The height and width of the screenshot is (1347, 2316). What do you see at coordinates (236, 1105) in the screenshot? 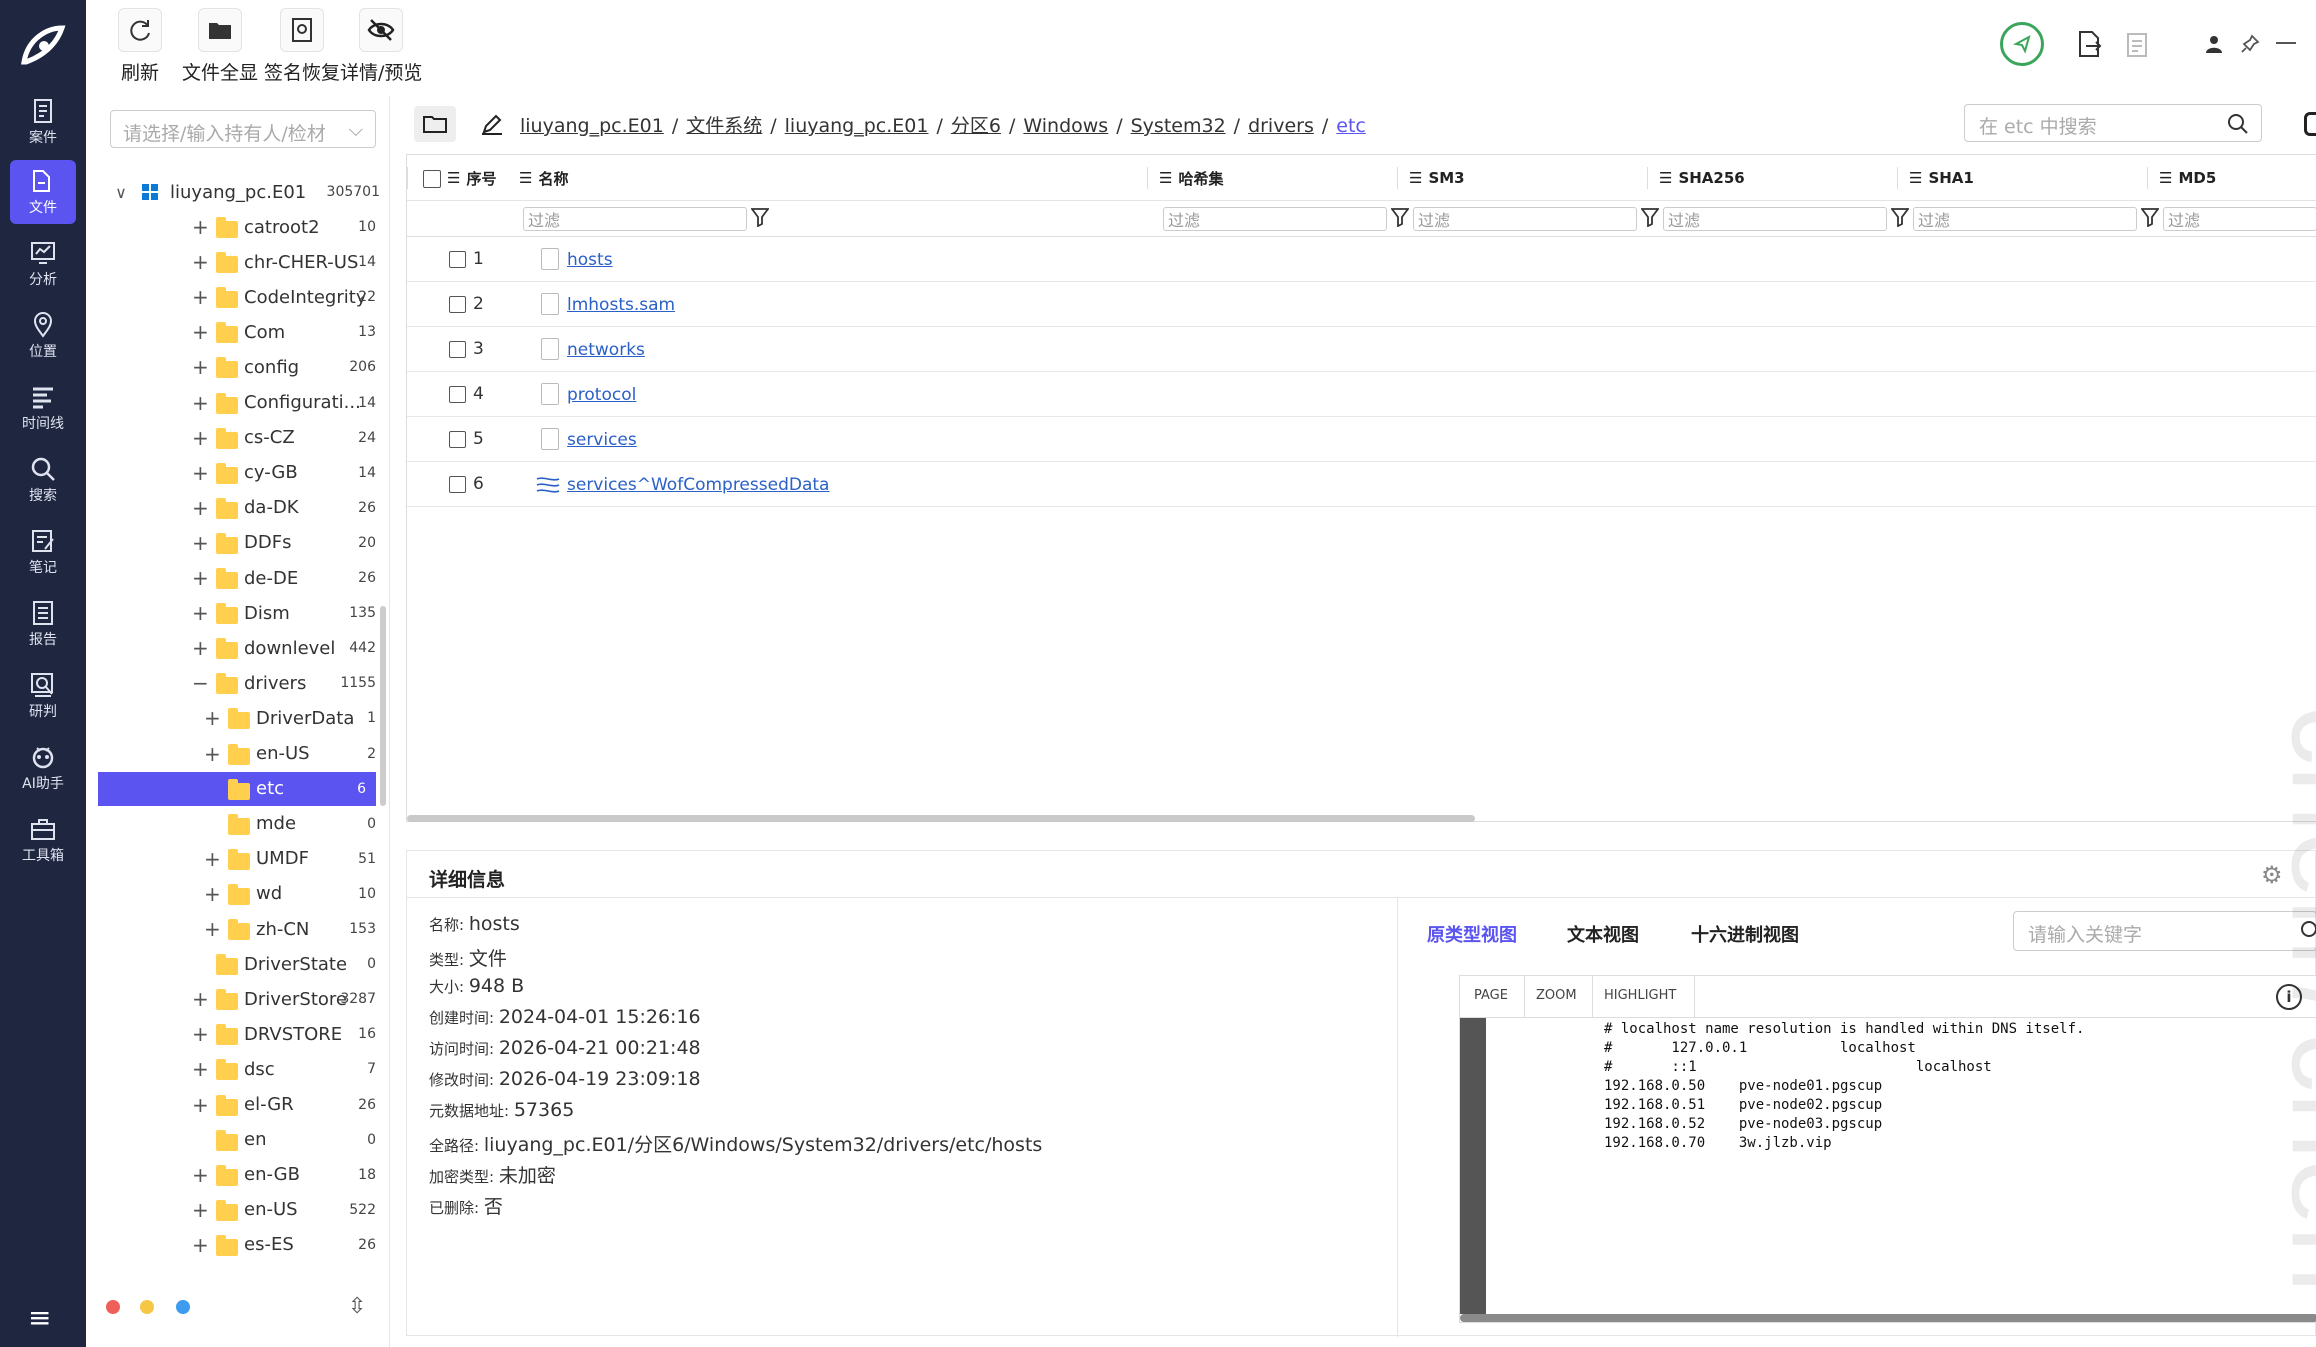
I see `tree-item: + el-GR 26` at bounding box center [236, 1105].